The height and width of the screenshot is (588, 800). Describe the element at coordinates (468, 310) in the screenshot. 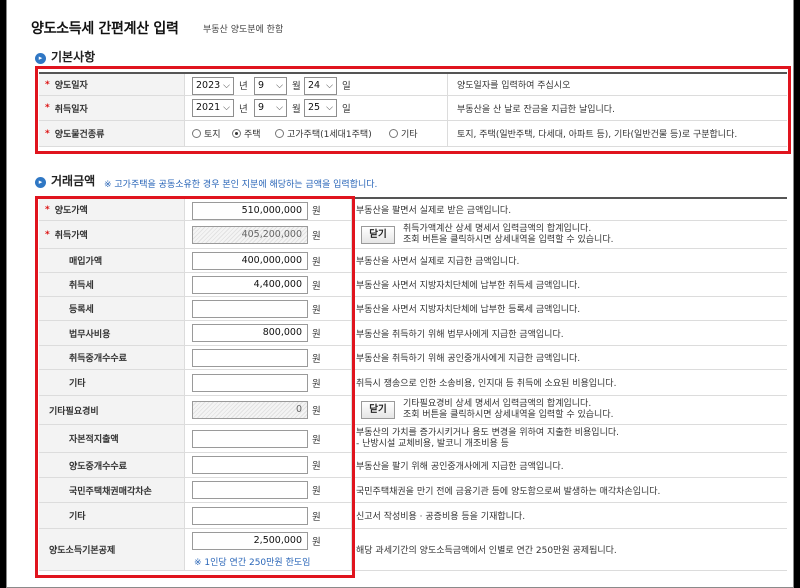

I see `row-desc: 부동산을 사면서 지방자치단체에 납부한 등록세 금액입니다.` at that location.